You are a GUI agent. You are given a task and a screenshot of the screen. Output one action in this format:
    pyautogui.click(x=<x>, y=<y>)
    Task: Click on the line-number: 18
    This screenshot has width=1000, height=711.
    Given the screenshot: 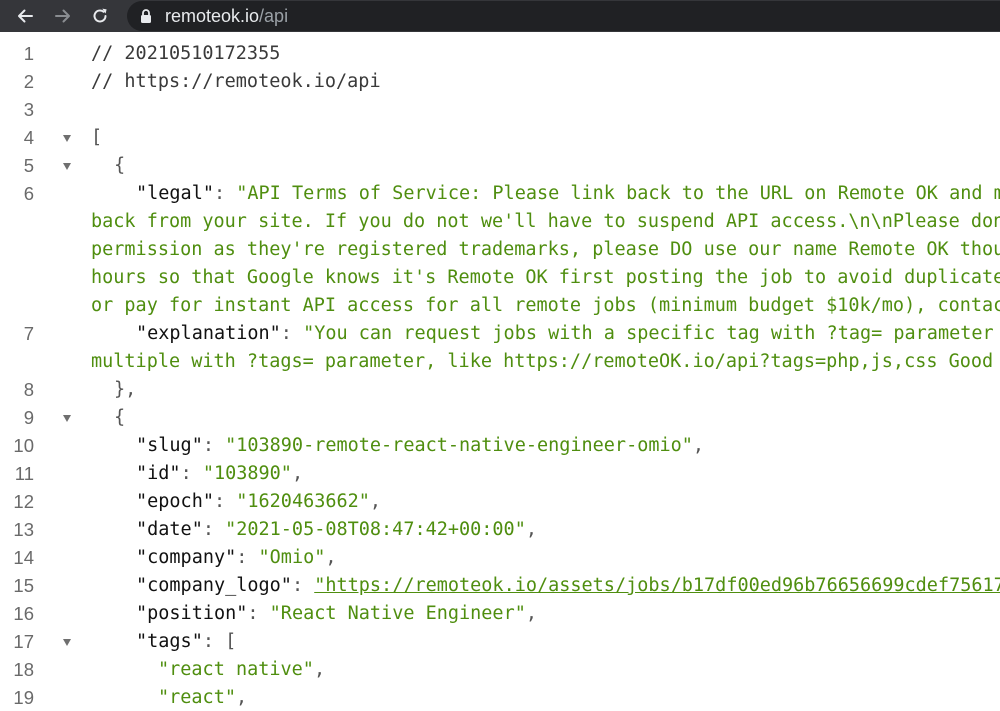 What is the action you would take?
    pyautogui.click(x=23, y=669)
    